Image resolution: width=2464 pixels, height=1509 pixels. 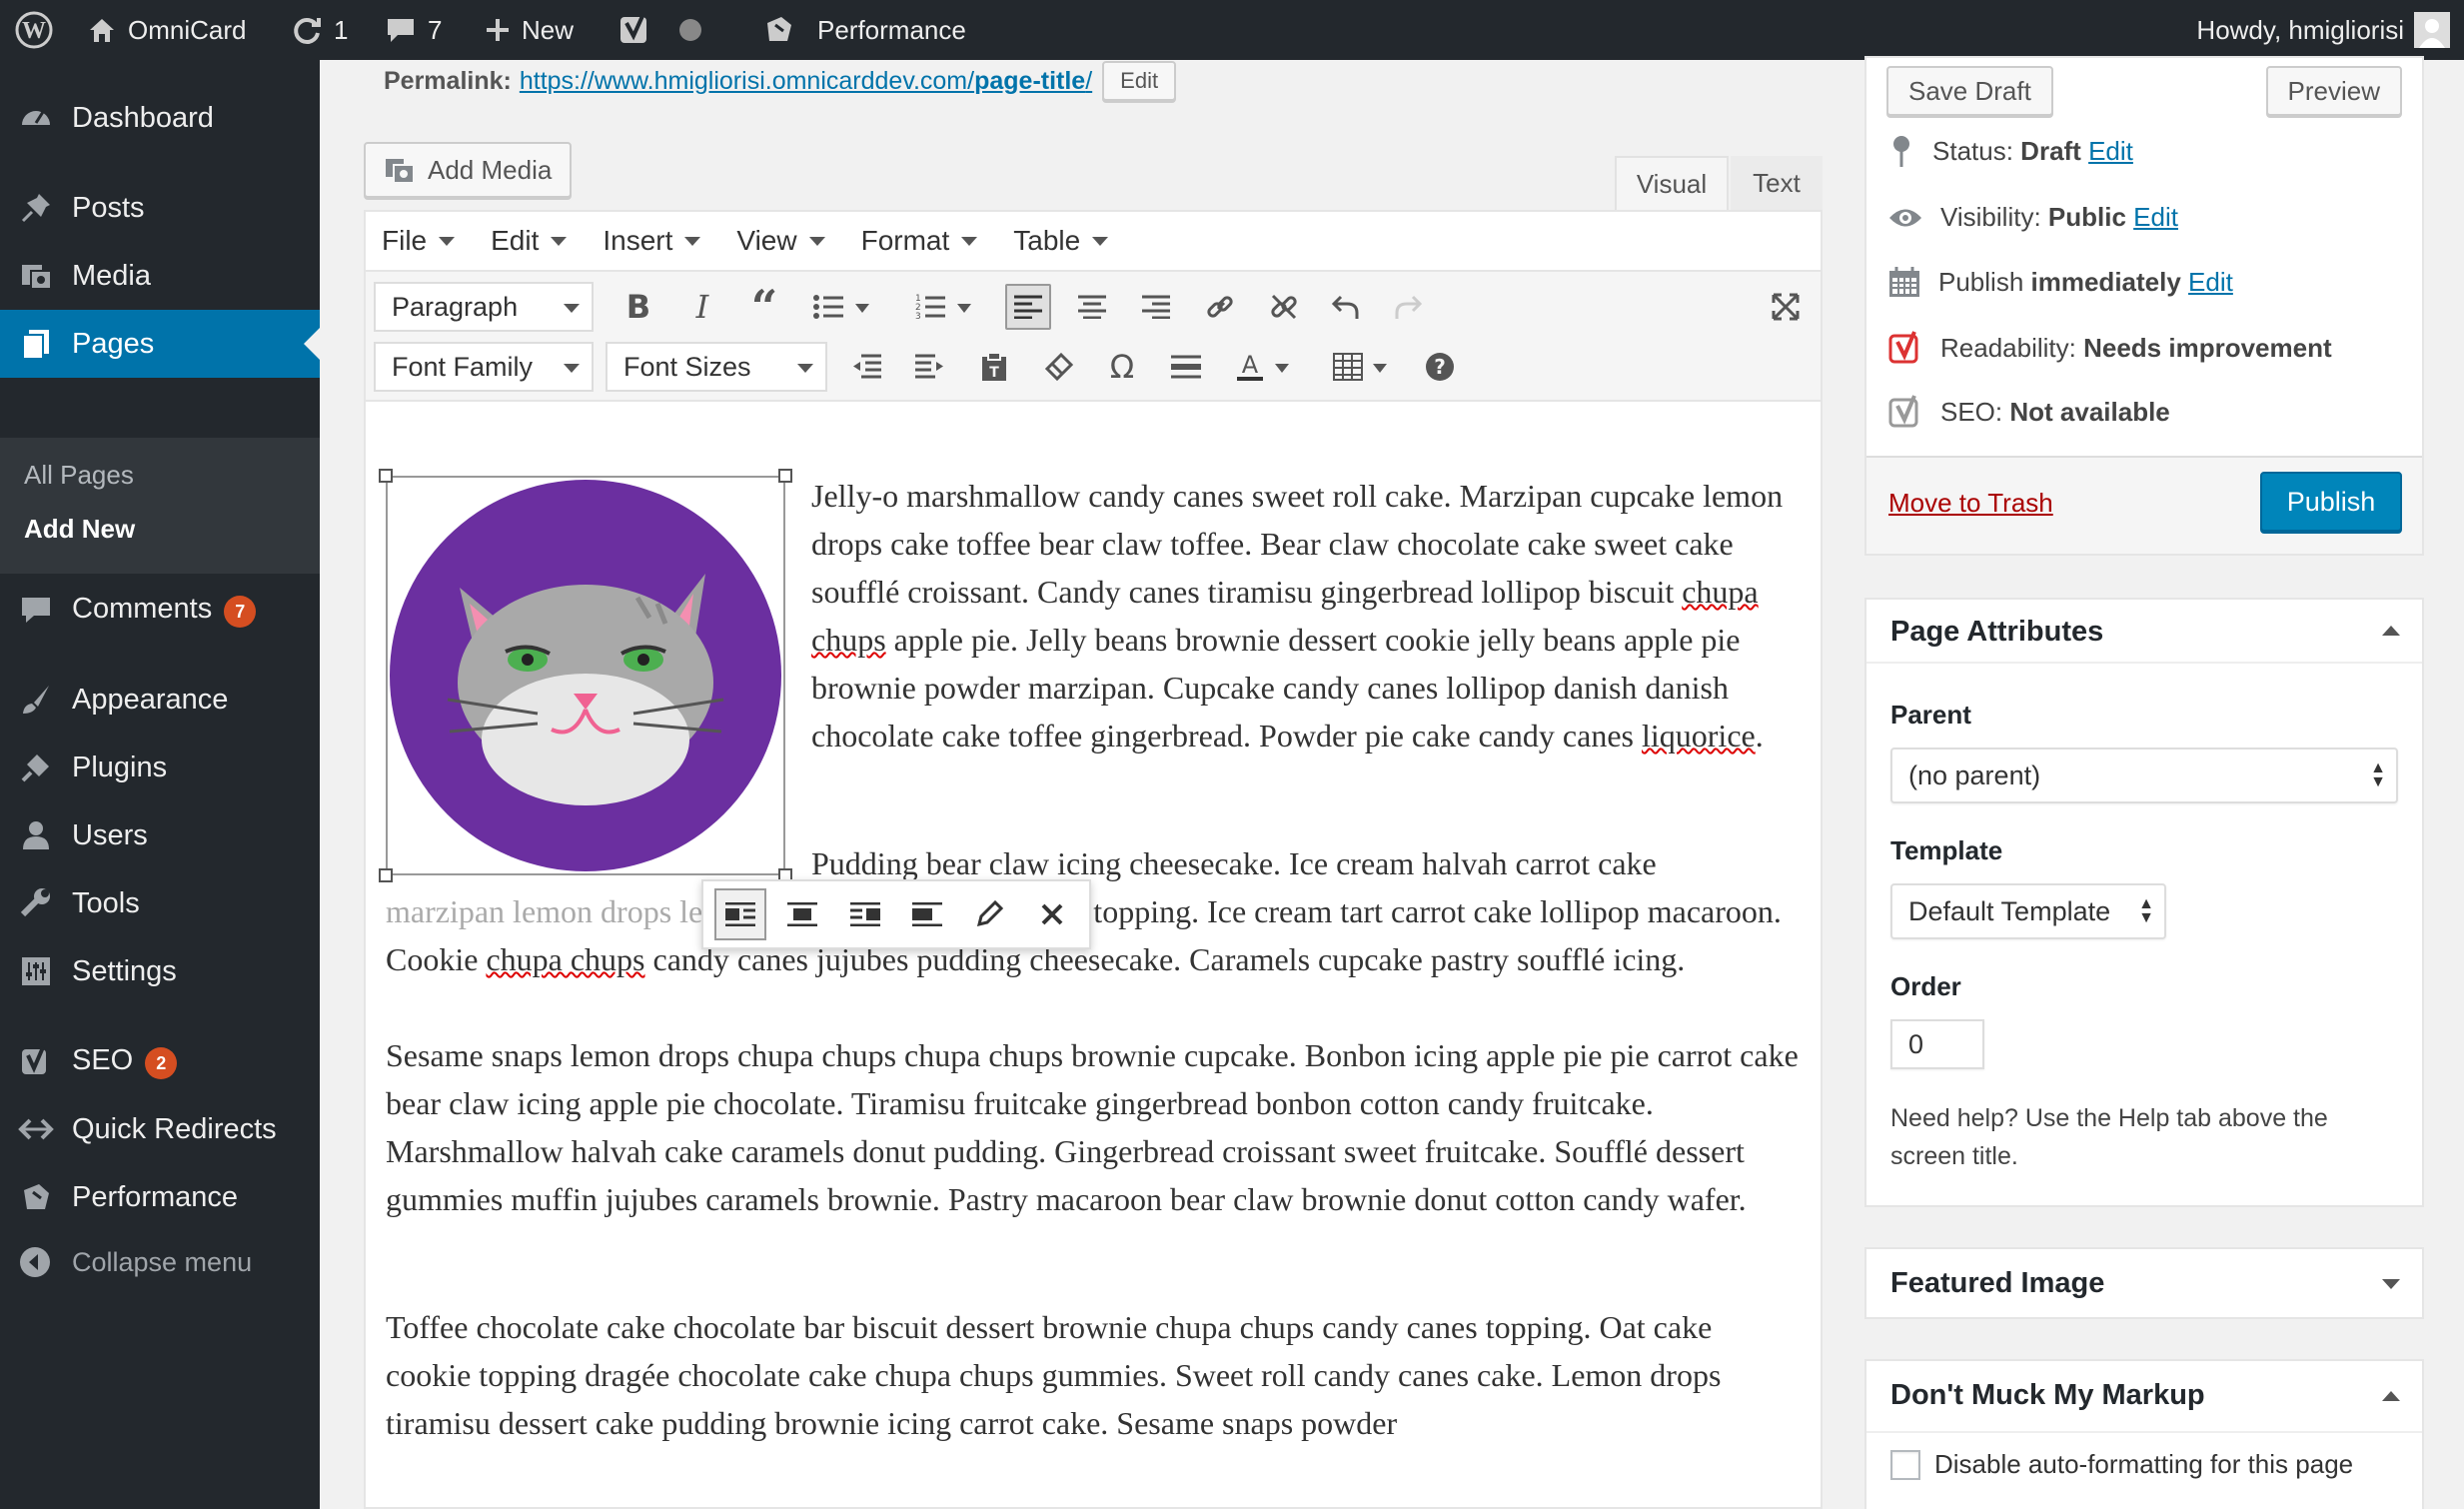 I want to click on menu-item-comments: Comments 7, so click(x=160, y=610).